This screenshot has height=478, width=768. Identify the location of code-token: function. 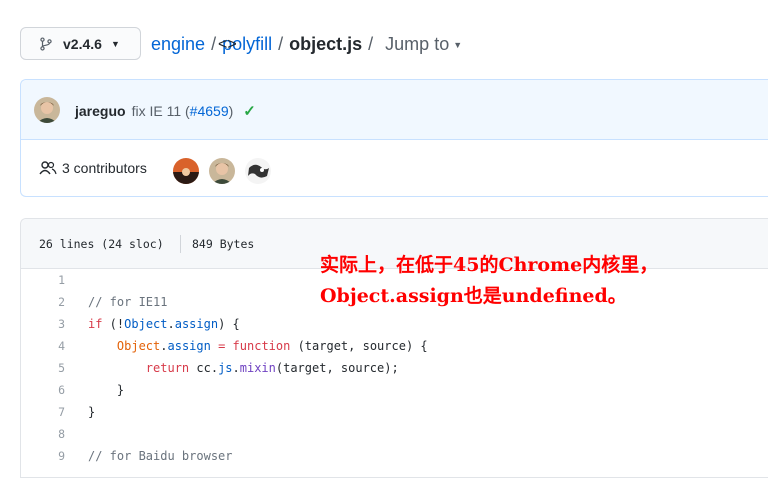
(261, 346).